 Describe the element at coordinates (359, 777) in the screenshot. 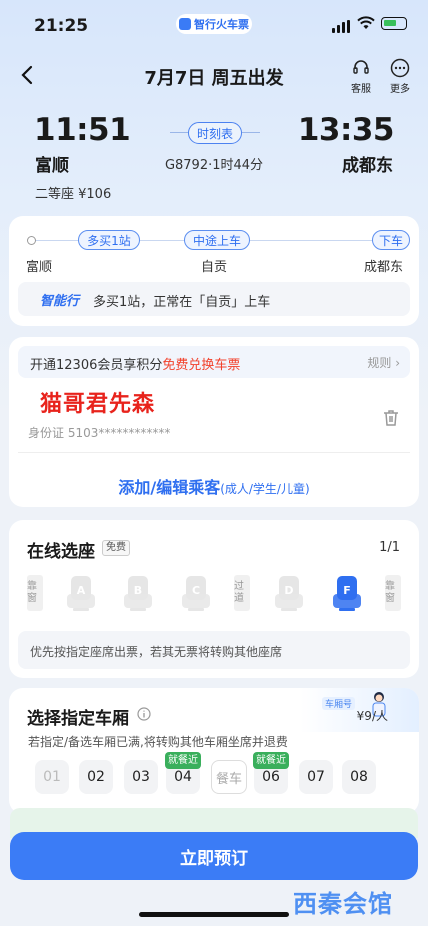

I see `car-button-08: 08` at that location.